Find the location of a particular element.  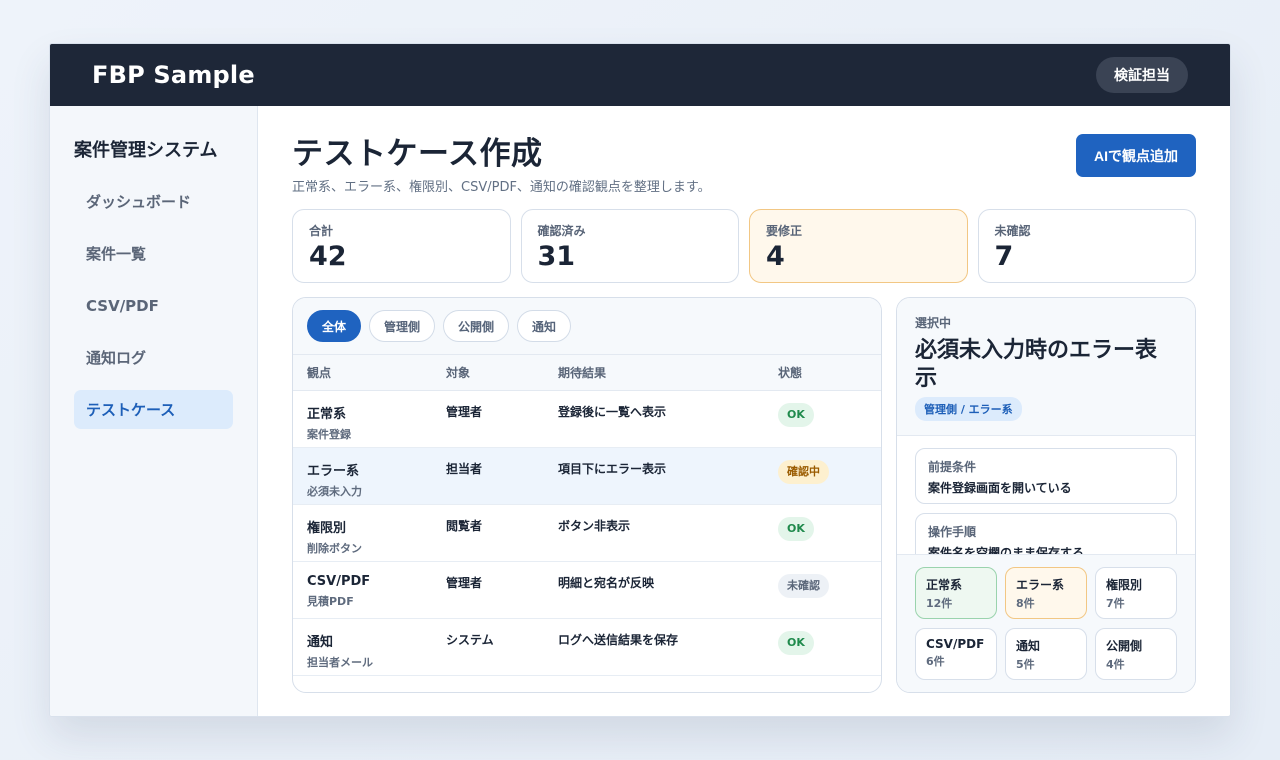

status-badge: 未確認 is located at coordinates (803, 585).